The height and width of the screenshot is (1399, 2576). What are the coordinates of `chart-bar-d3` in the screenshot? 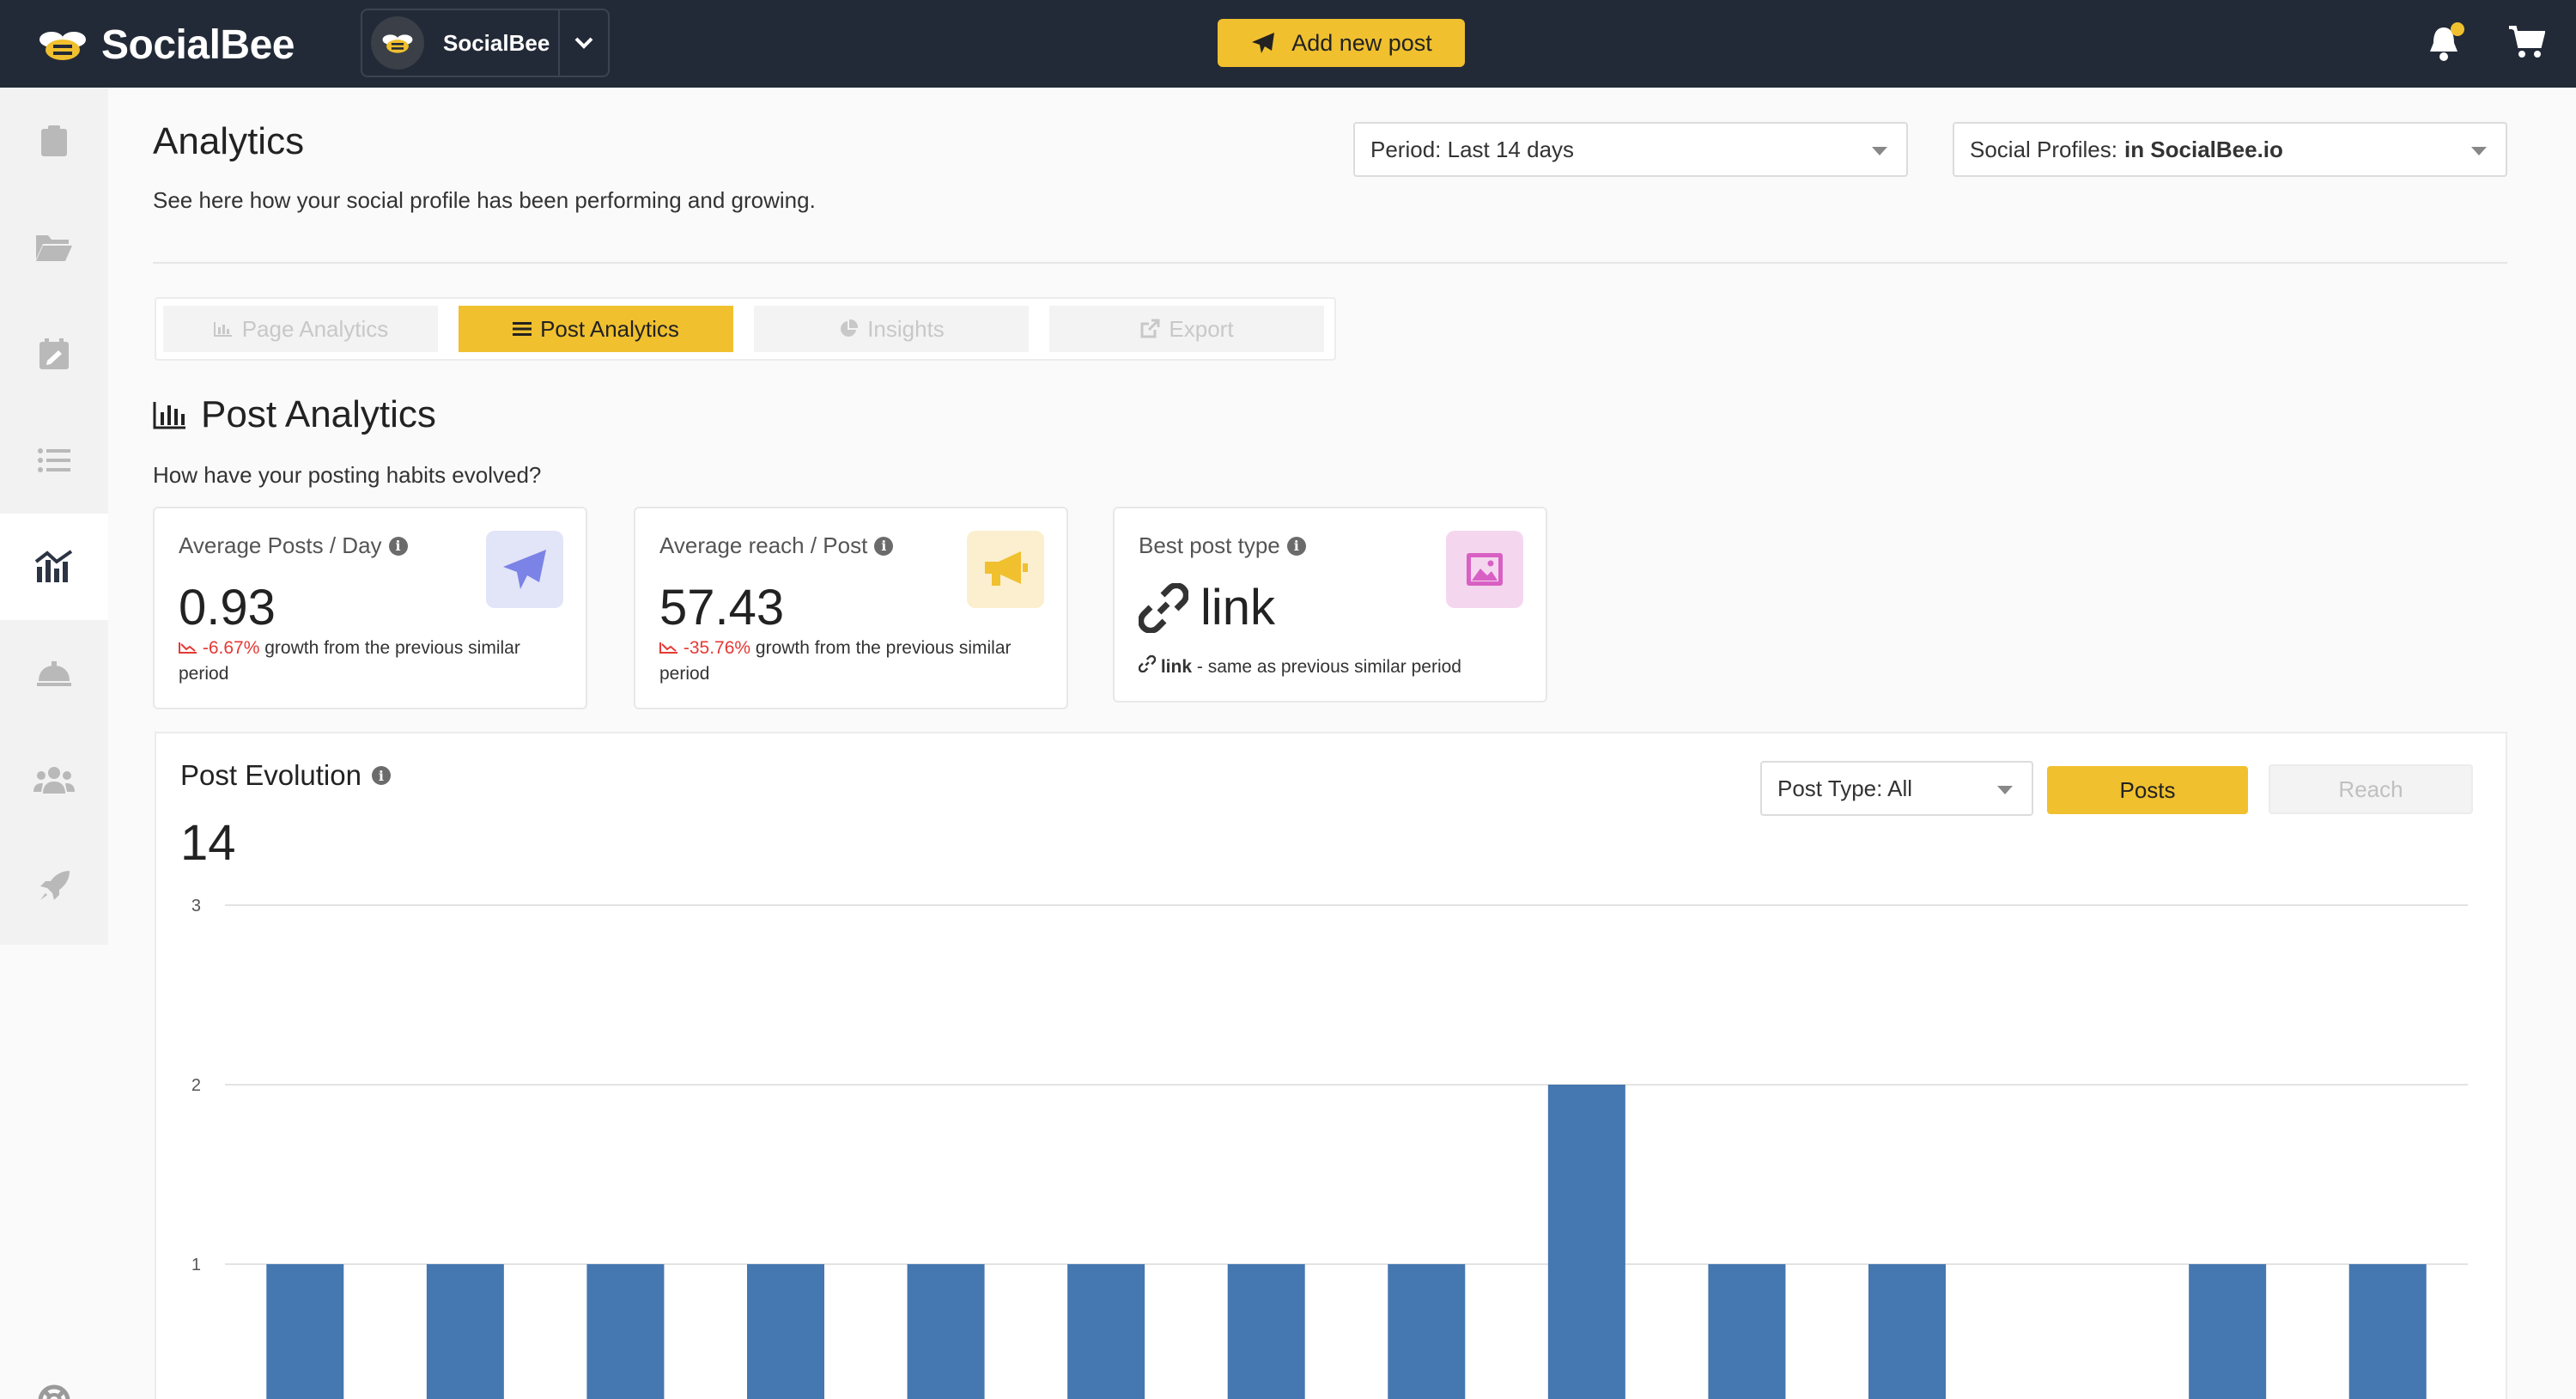 It's located at (625, 1331).